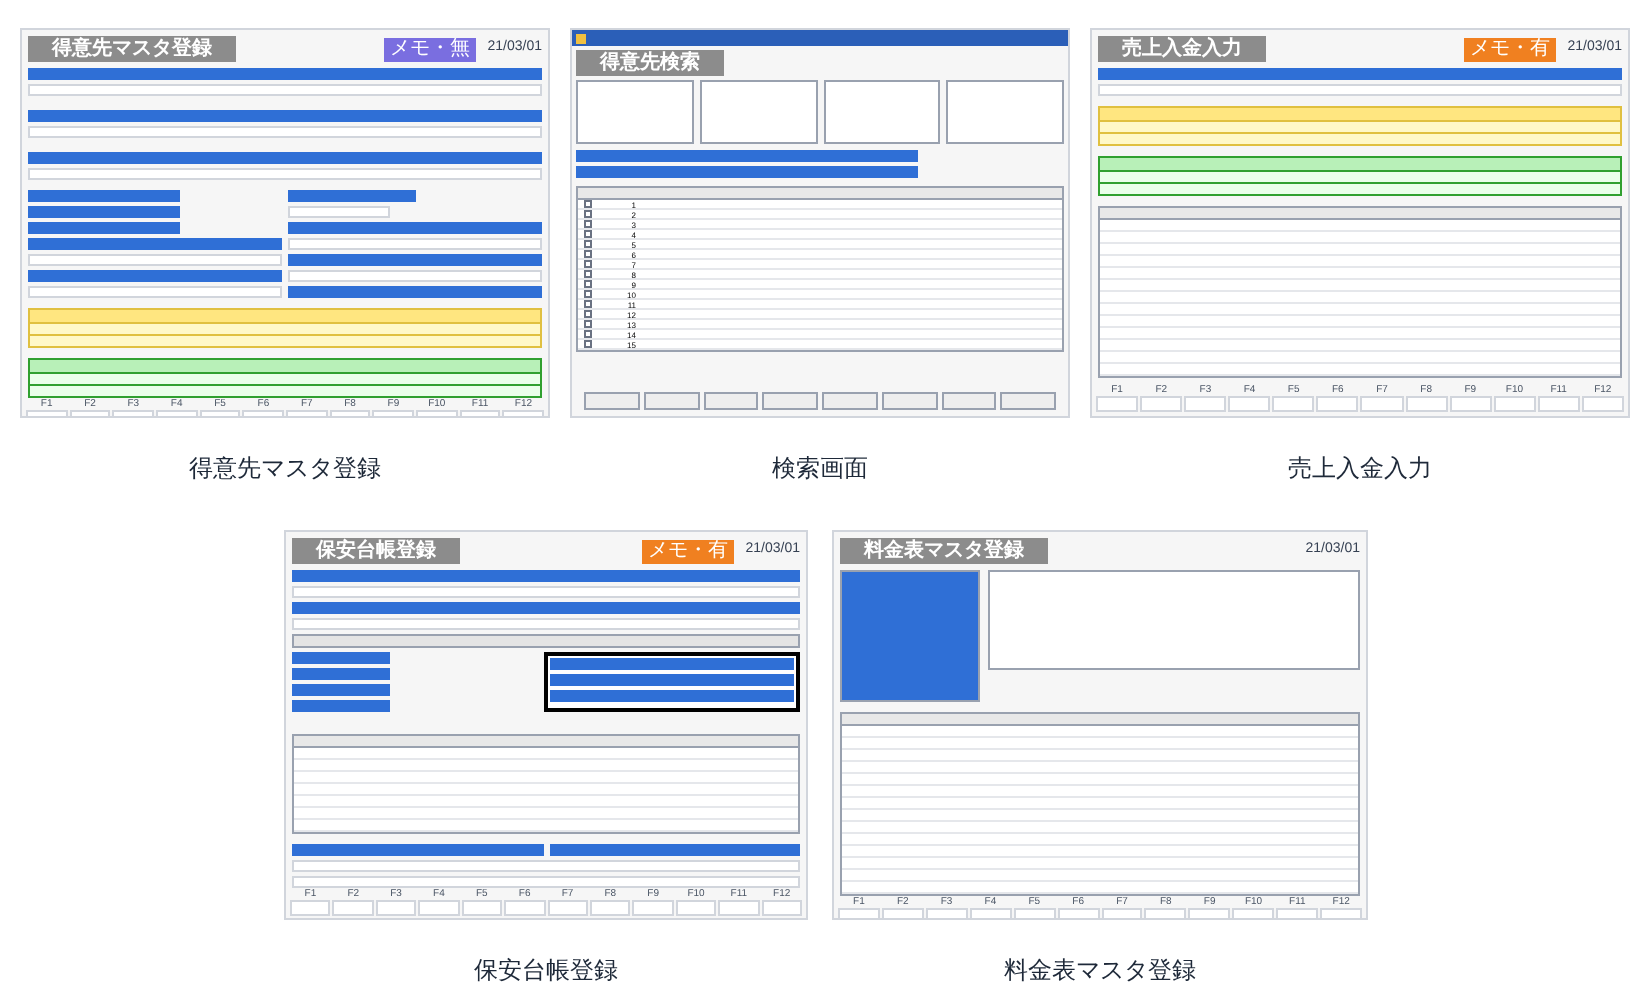 The image size is (1640, 1004). What do you see at coordinates (1360, 469) in the screenshot?
I see `screenshot-caption: 売上入金入力` at bounding box center [1360, 469].